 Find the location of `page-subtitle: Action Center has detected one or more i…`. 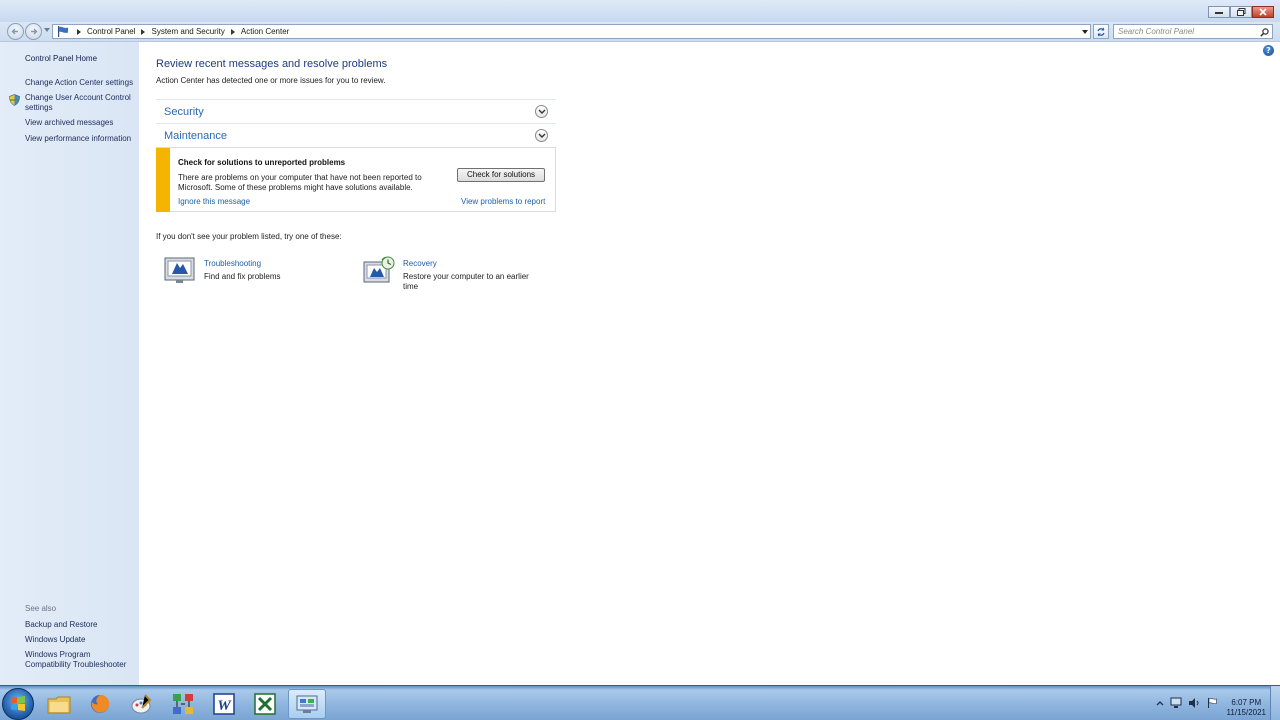

page-subtitle: Action Center has detected one or more i… is located at coordinates (271, 80).